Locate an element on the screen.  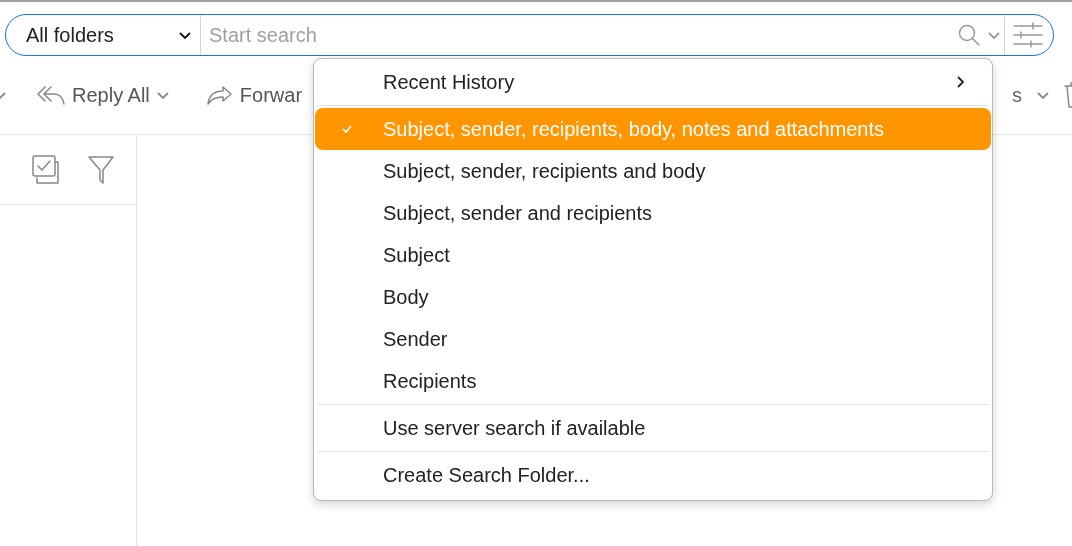
menu-item: Subject, sender and recipients is located at coordinates (653, 213).